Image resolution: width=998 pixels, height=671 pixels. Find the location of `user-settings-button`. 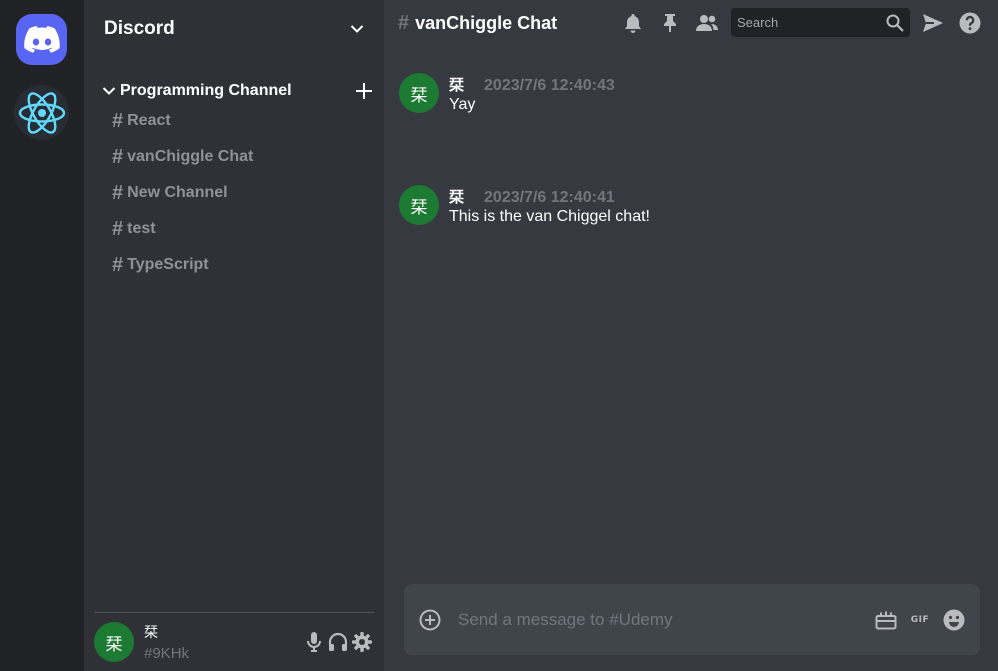

user-settings-button is located at coordinates (362, 642).